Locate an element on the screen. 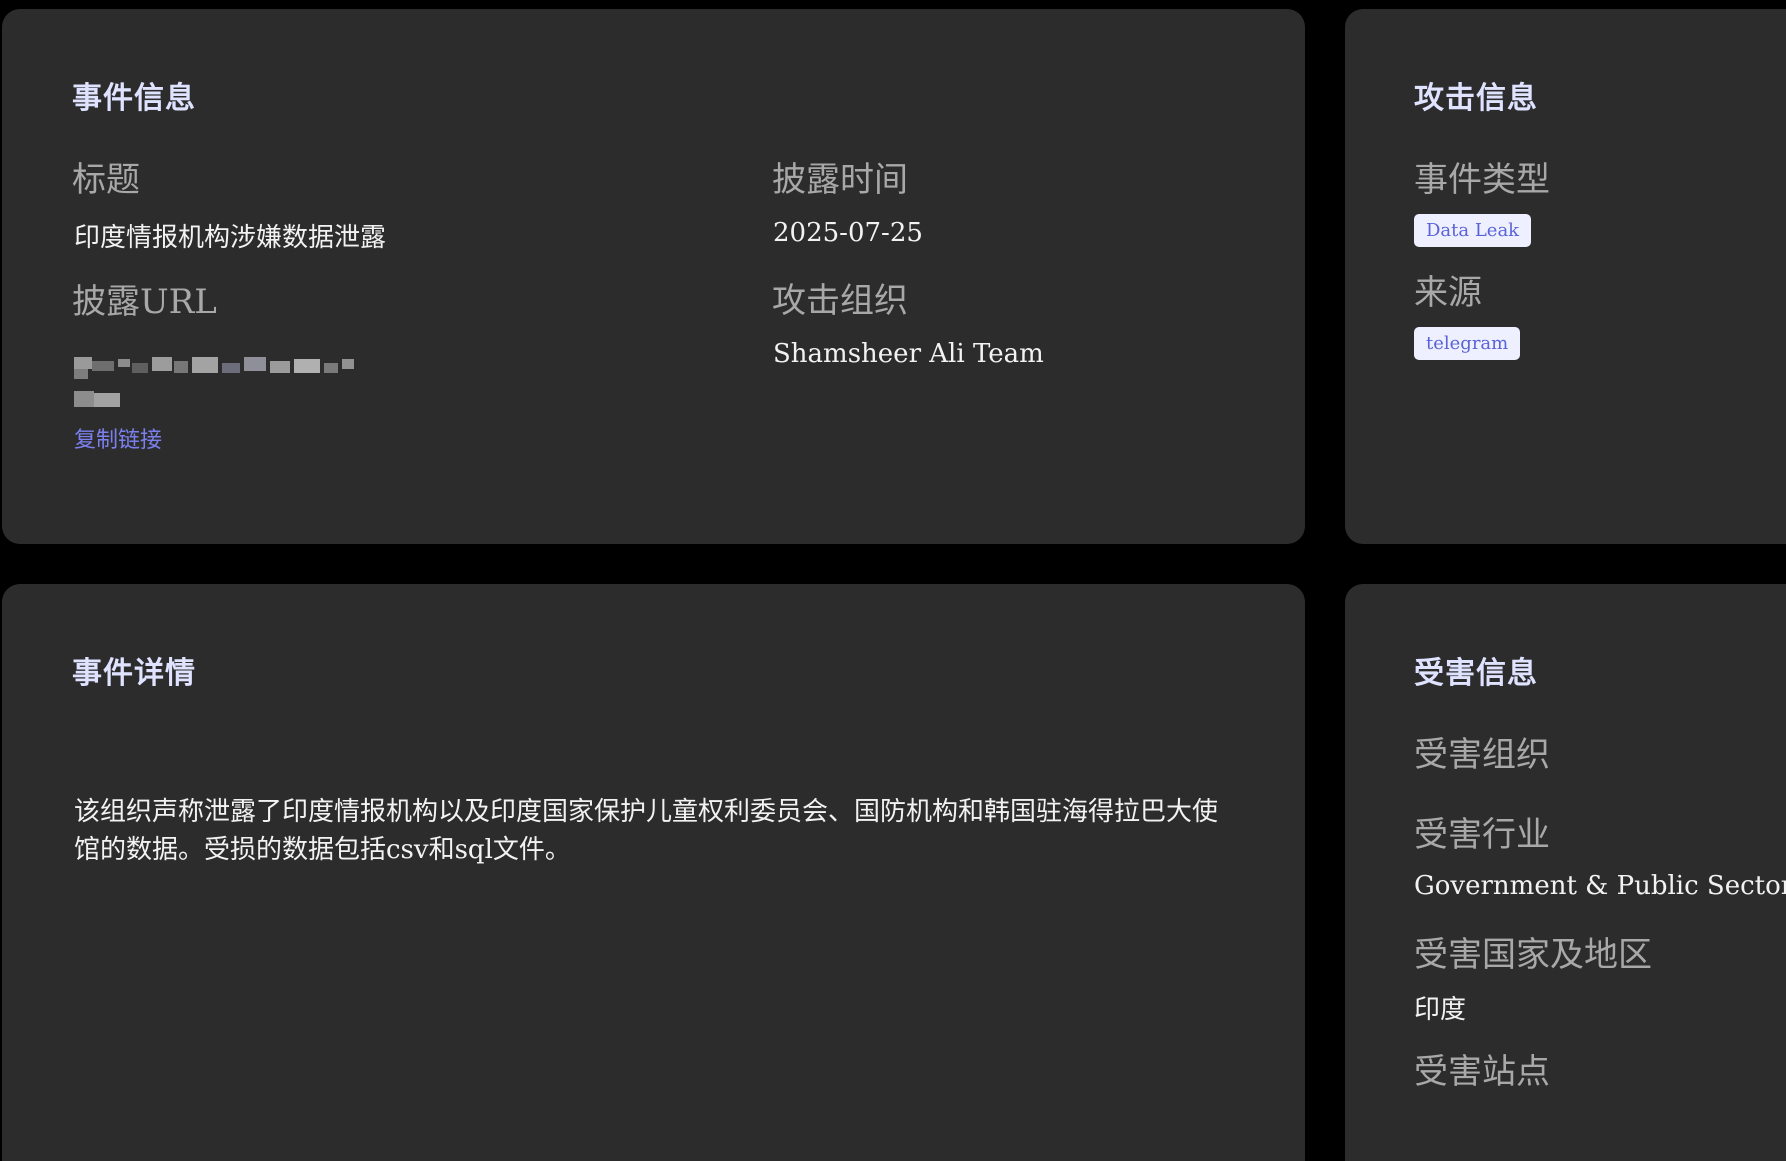 The width and height of the screenshot is (1786, 1161). source-tag: telegram is located at coordinates (1467, 343).